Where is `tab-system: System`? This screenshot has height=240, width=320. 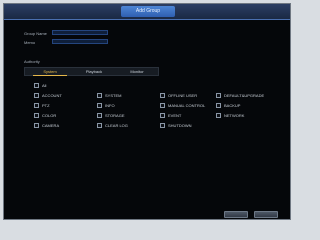 tab-system: System is located at coordinates (50, 72).